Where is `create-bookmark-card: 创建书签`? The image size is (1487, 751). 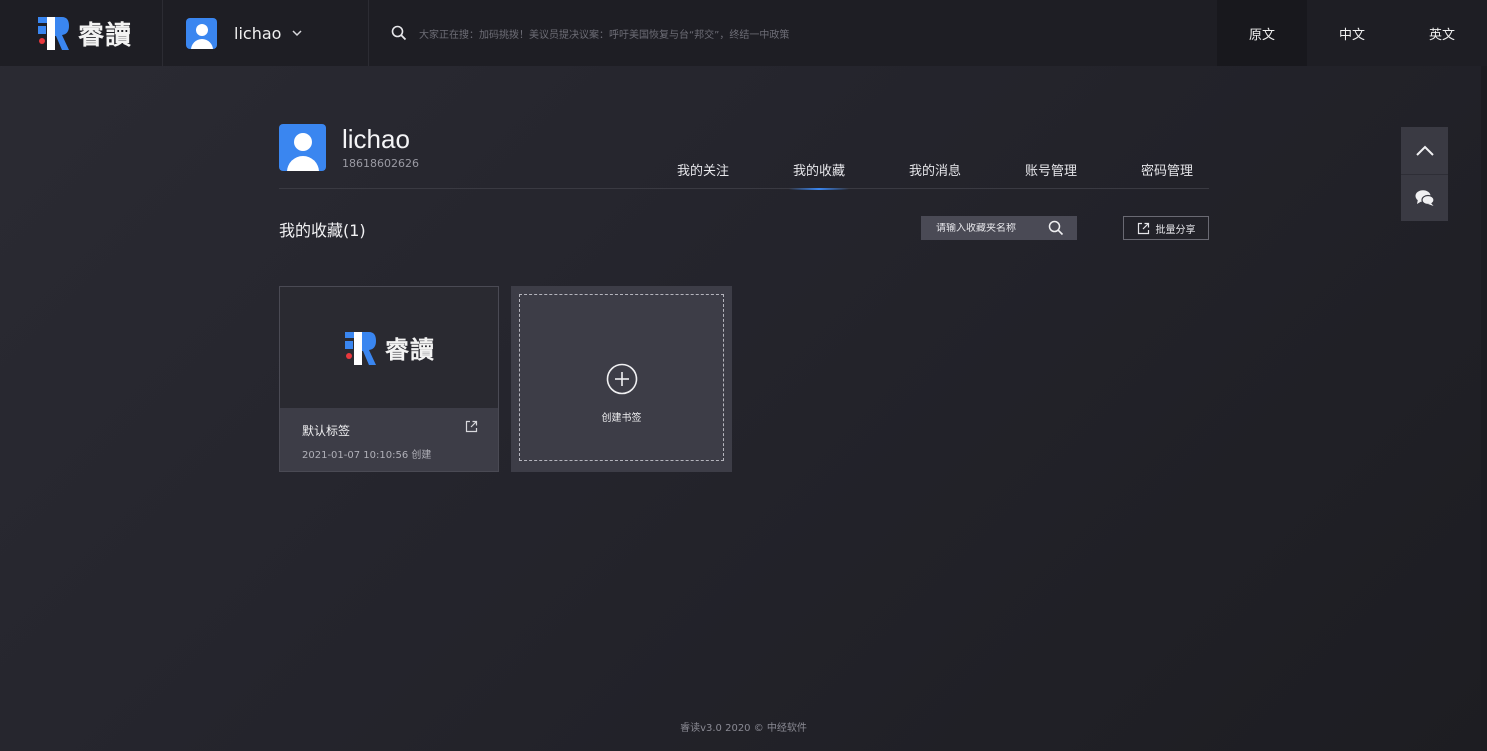
create-bookmark-card: 创建书签 is located at coordinates (621, 379).